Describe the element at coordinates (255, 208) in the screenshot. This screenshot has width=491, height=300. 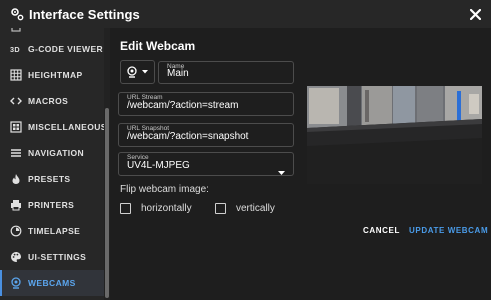
I see `flip-vertical-label: vertically` at that location.